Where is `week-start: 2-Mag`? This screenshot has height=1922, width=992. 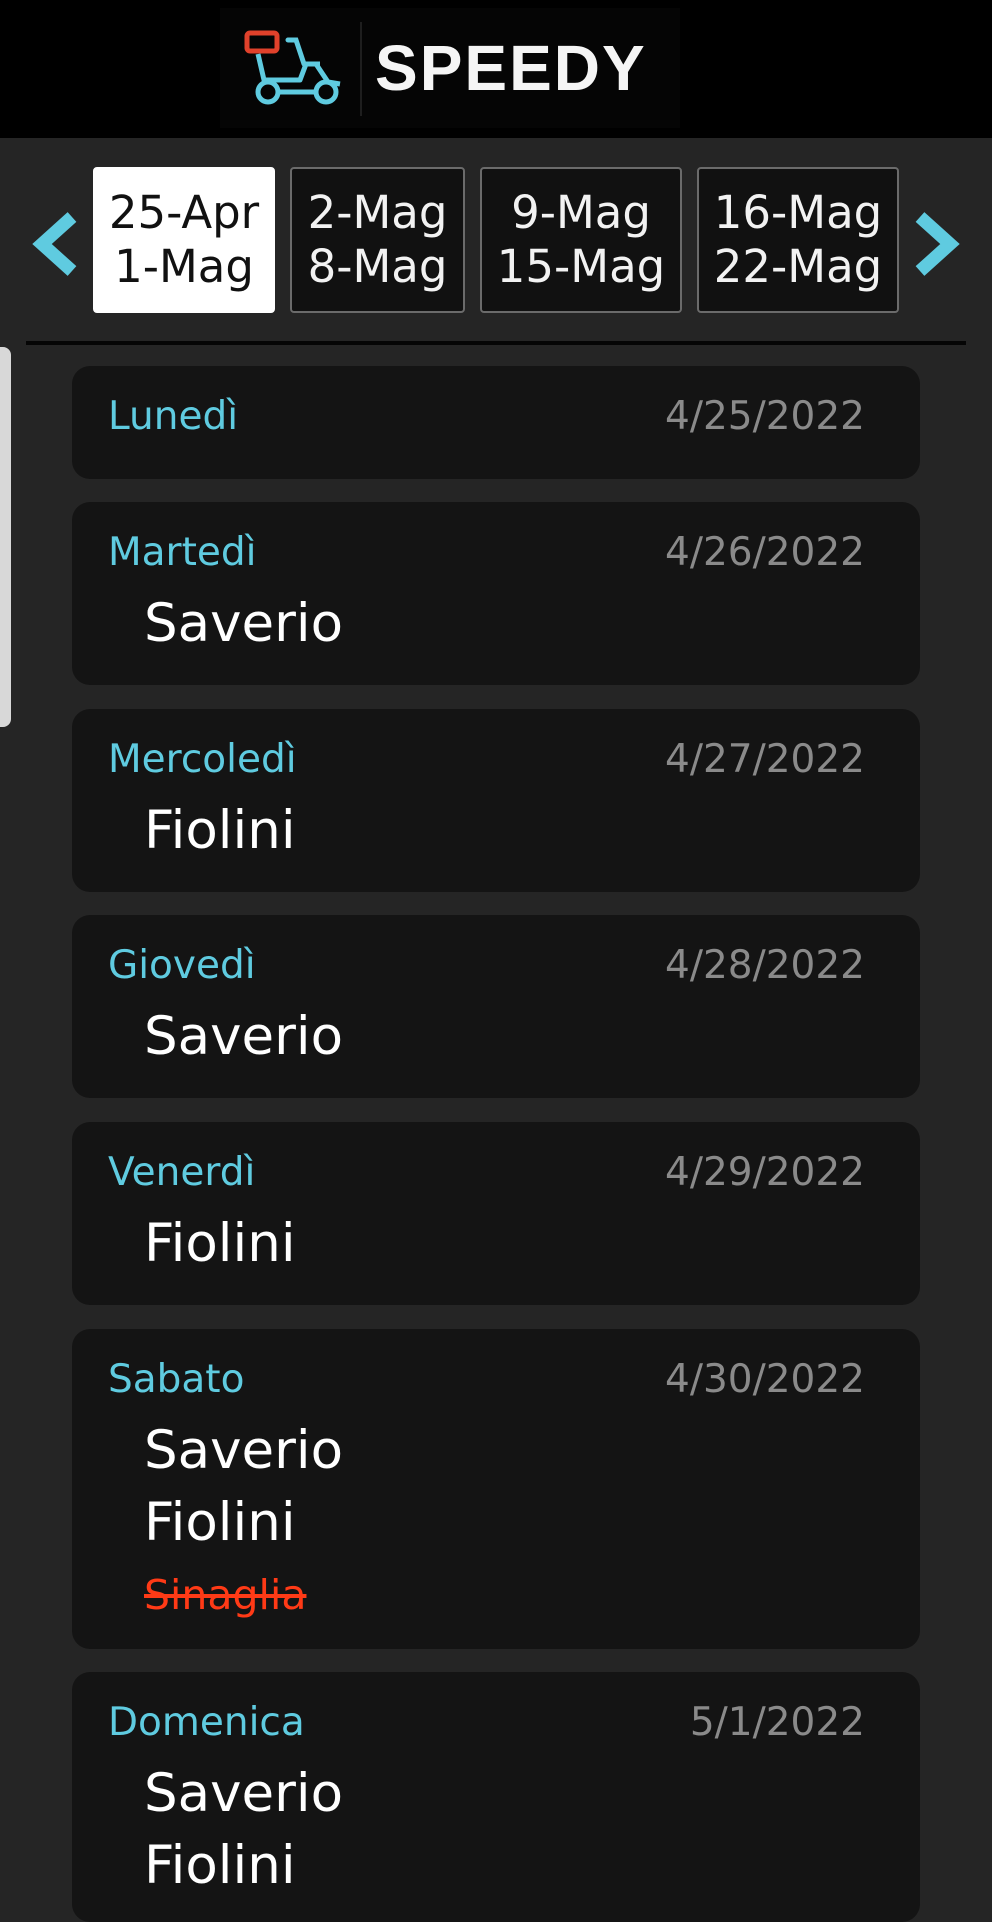 week-start: 2-Mag is located at coordinates (377, 212).